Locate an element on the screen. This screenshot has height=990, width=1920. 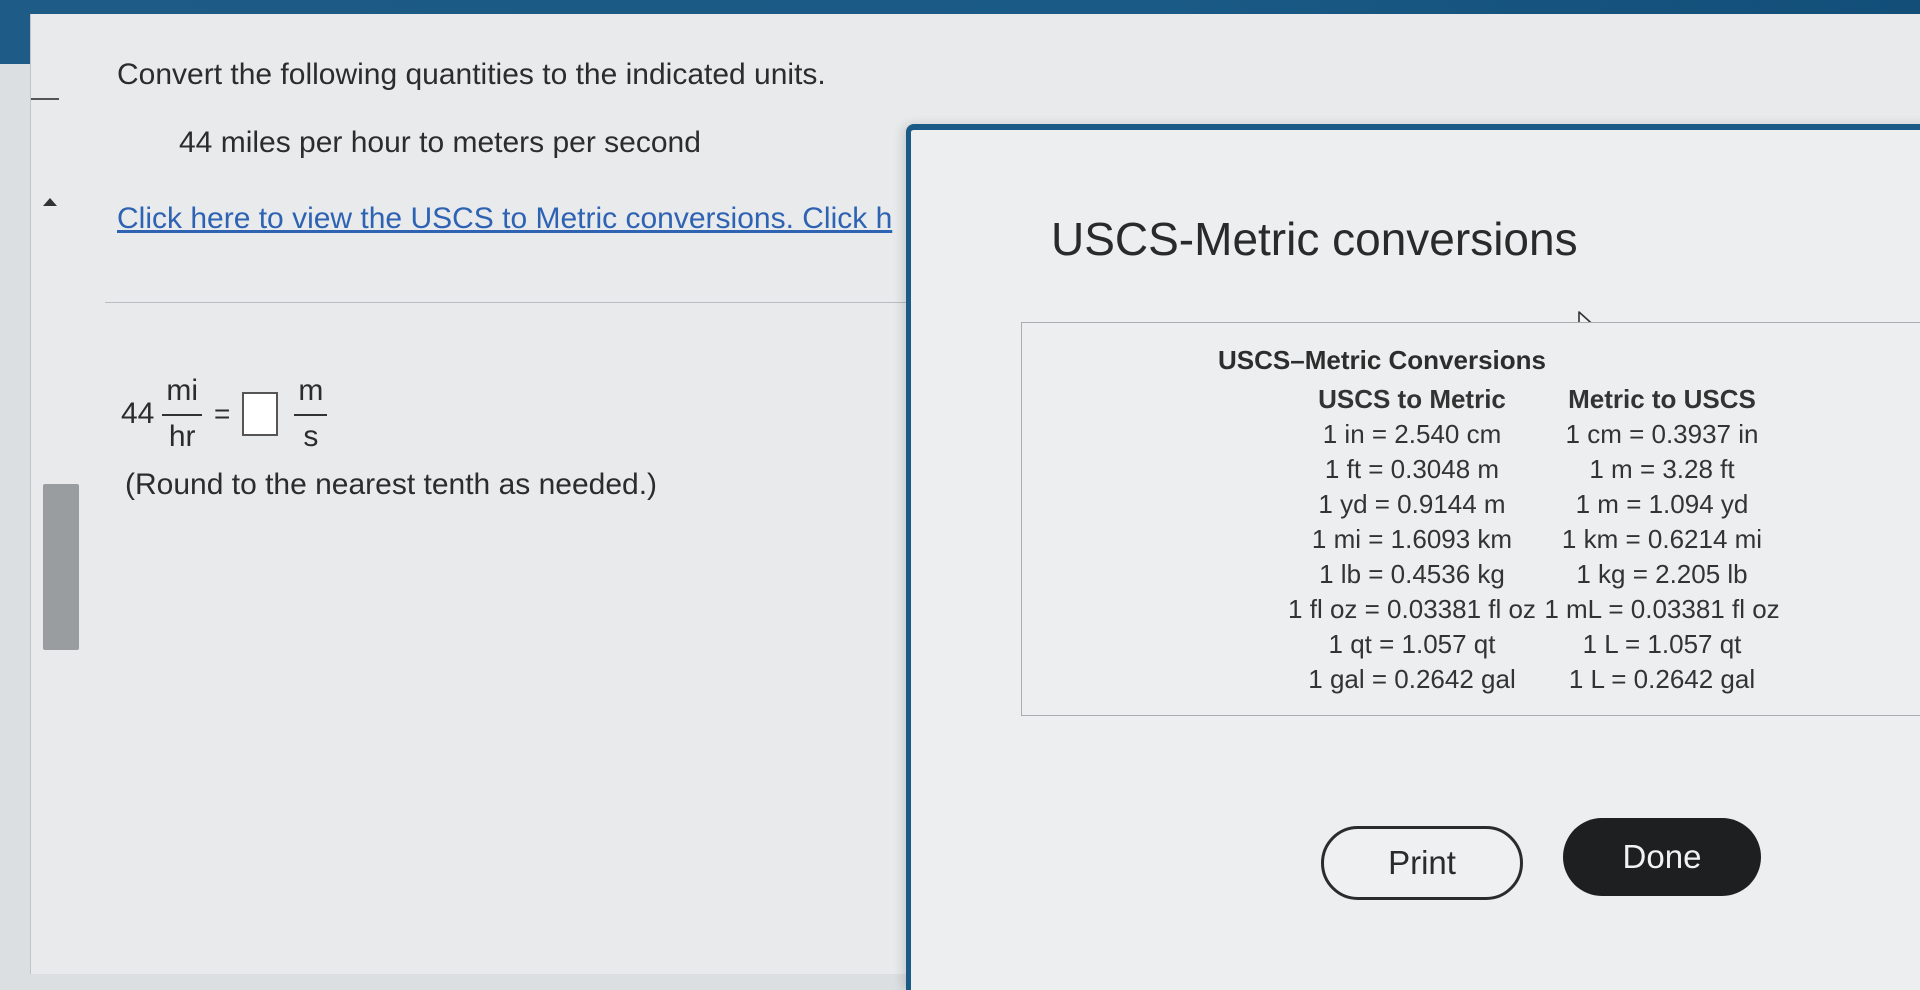
conversion-row: 1 km = 0.6214 mi is located at coordinates (1662, 539).